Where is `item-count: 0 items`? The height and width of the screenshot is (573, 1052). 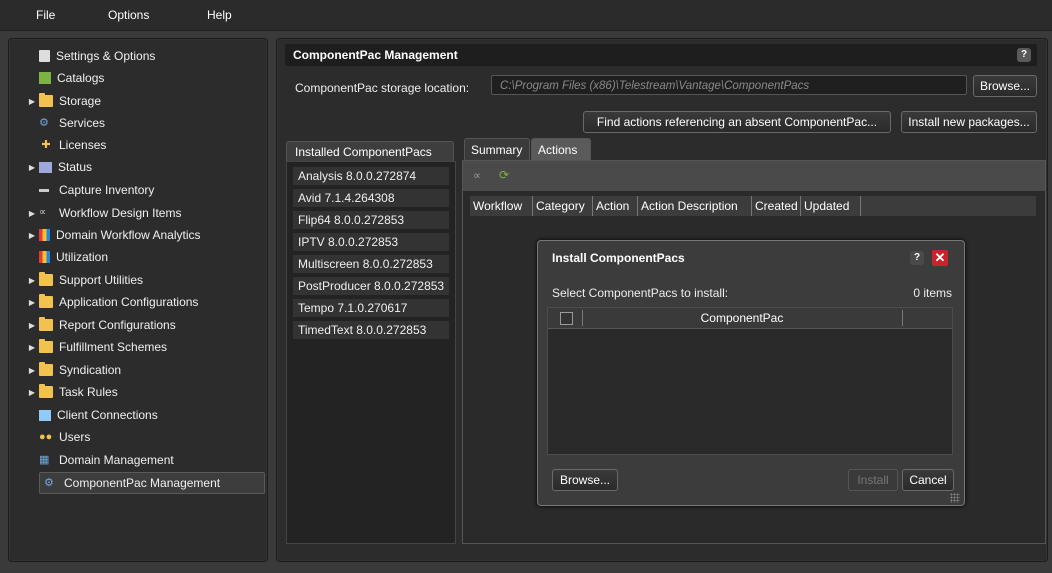 item-count: 0 items is located at coordinates (932, 293).